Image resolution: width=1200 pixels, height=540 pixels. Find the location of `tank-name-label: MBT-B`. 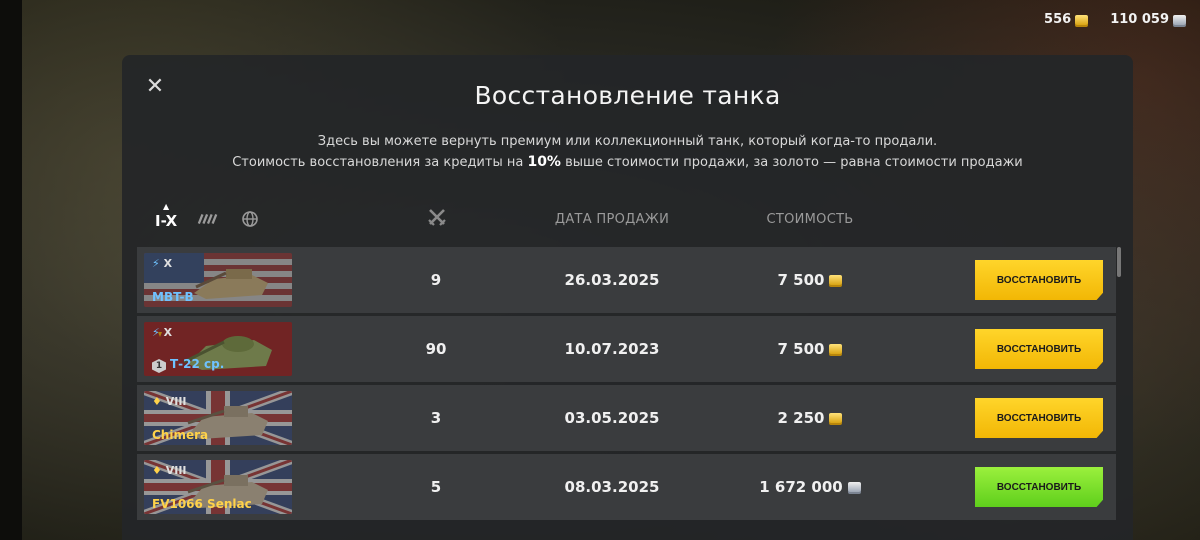

tank-name-label: MBT-B is located at coordinates (173, 297).